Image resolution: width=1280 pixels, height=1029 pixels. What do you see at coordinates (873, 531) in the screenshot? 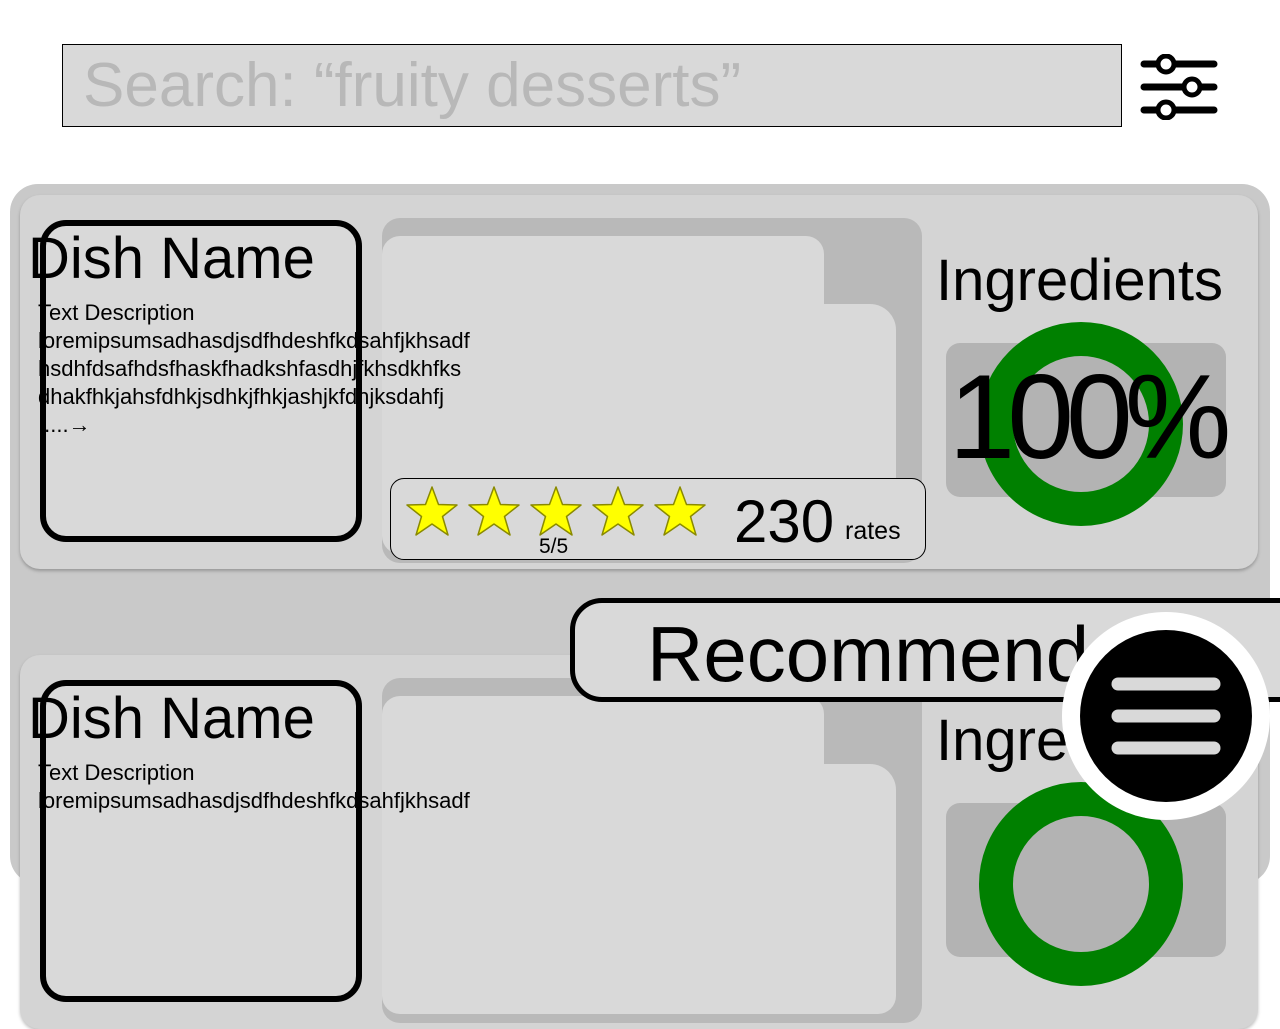
I see `rate-label: rates` at bounding box center [873, 531].